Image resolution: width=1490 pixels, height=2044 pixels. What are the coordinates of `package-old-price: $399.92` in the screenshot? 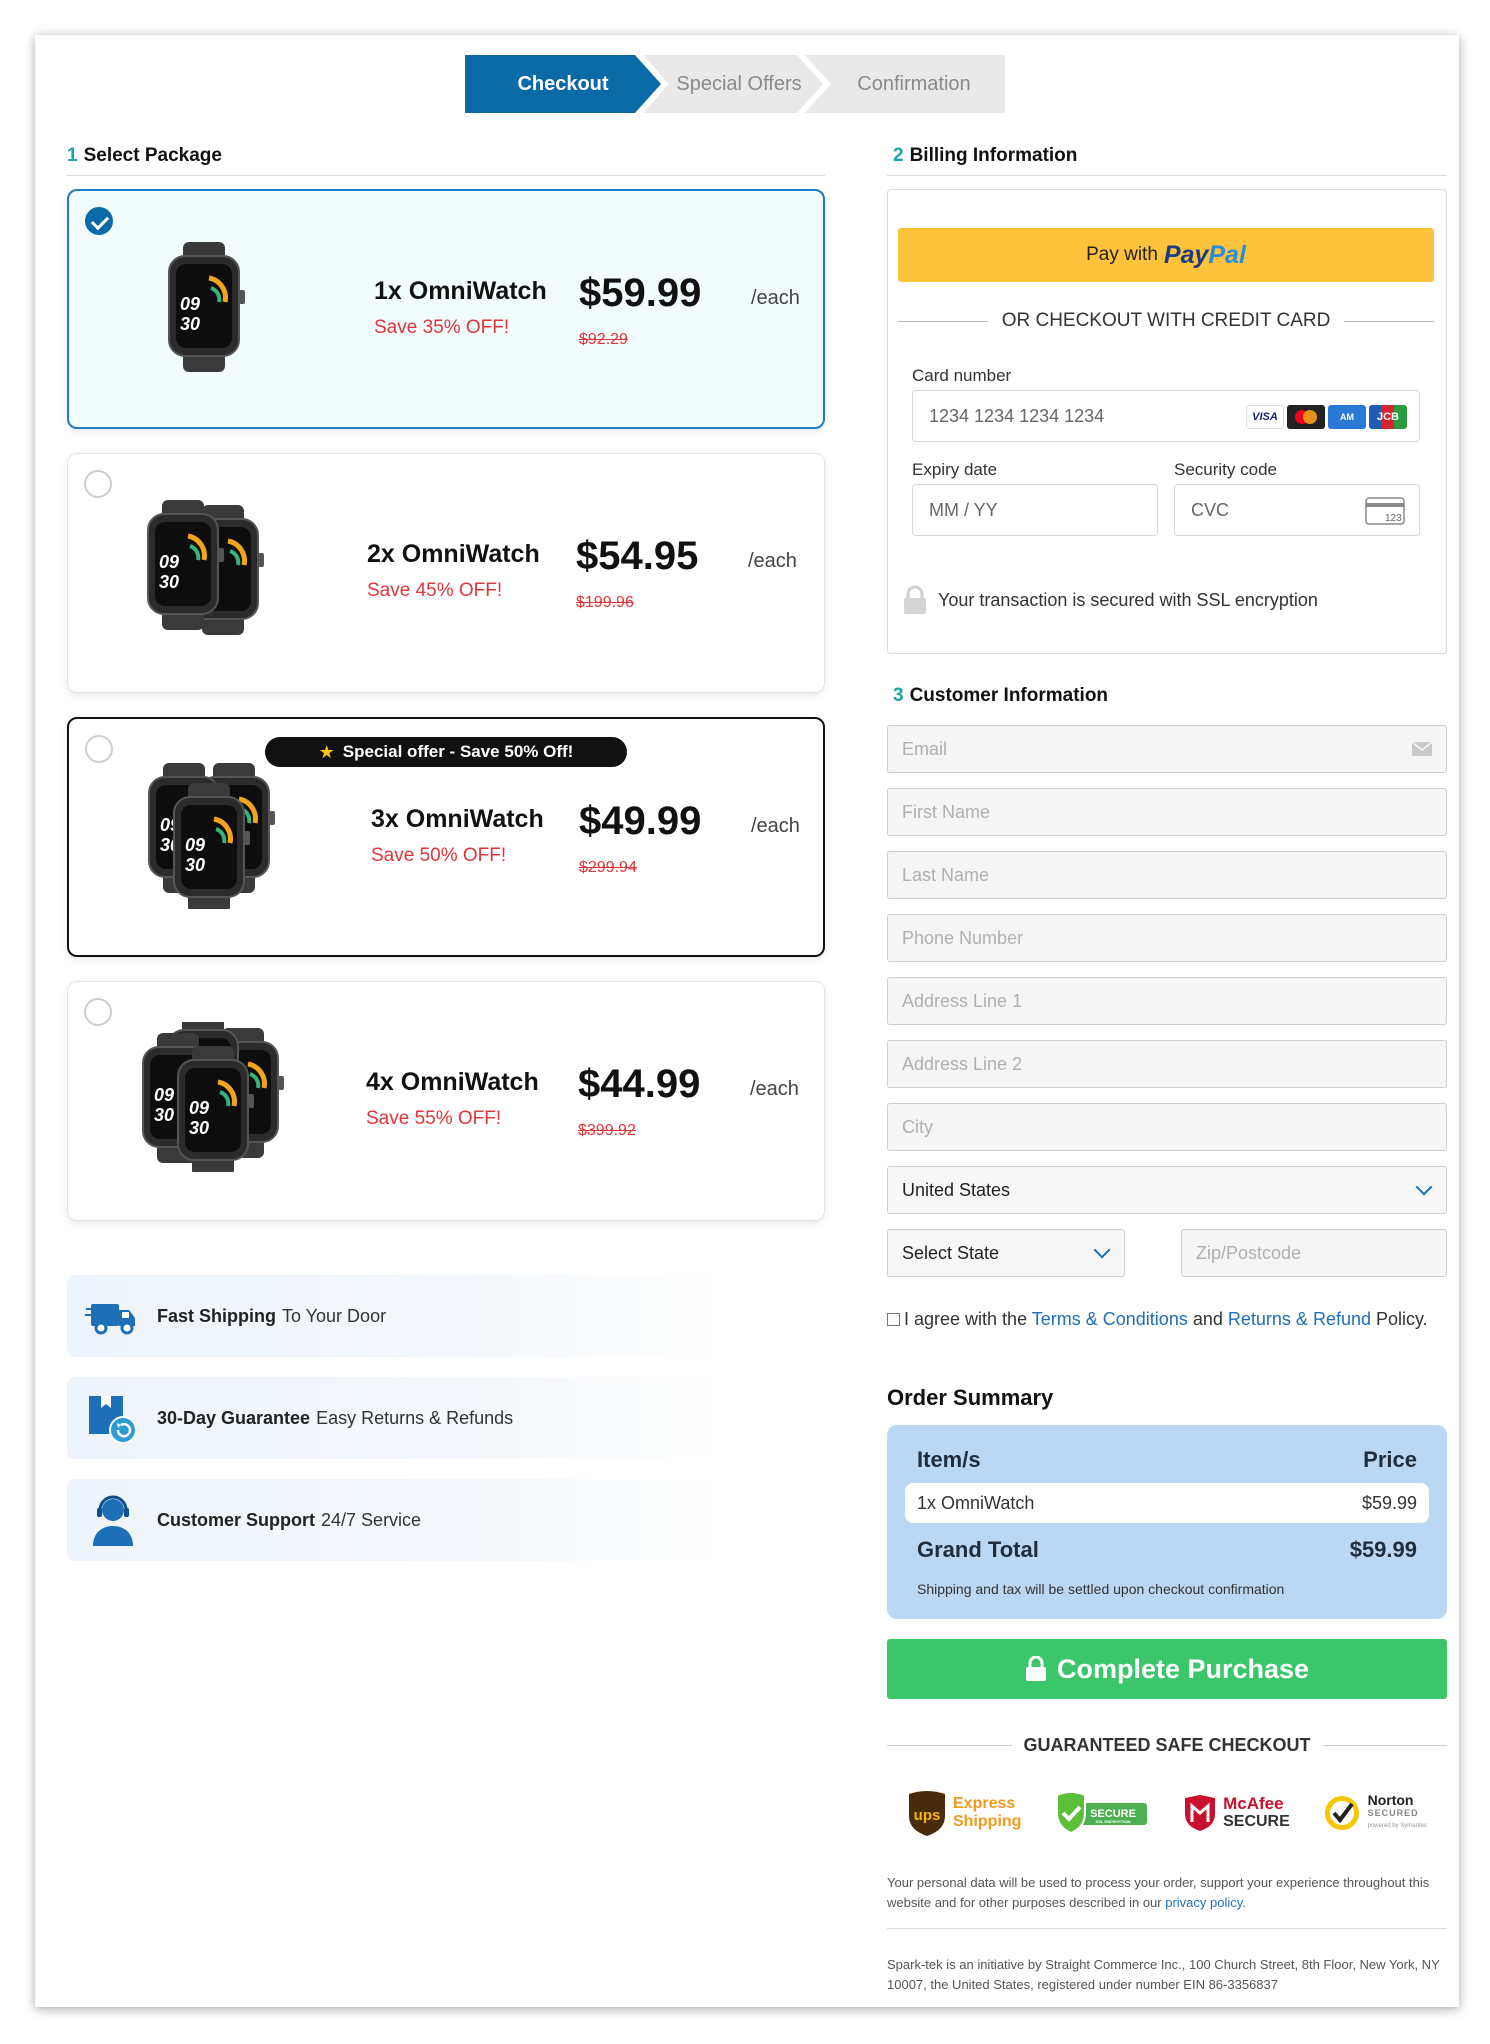 It's located at (607, 1130).